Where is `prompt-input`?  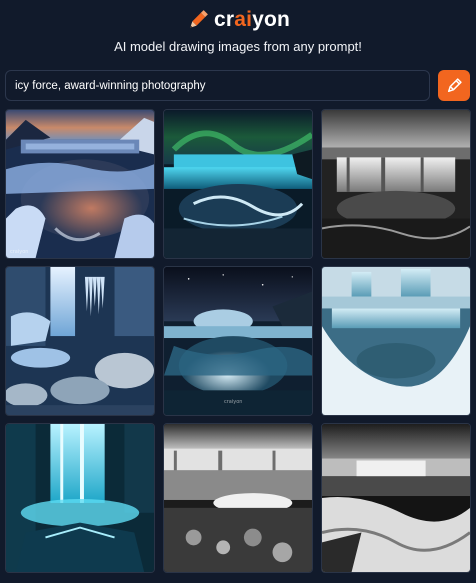 prompt-input is located at coordinates (217, 85).